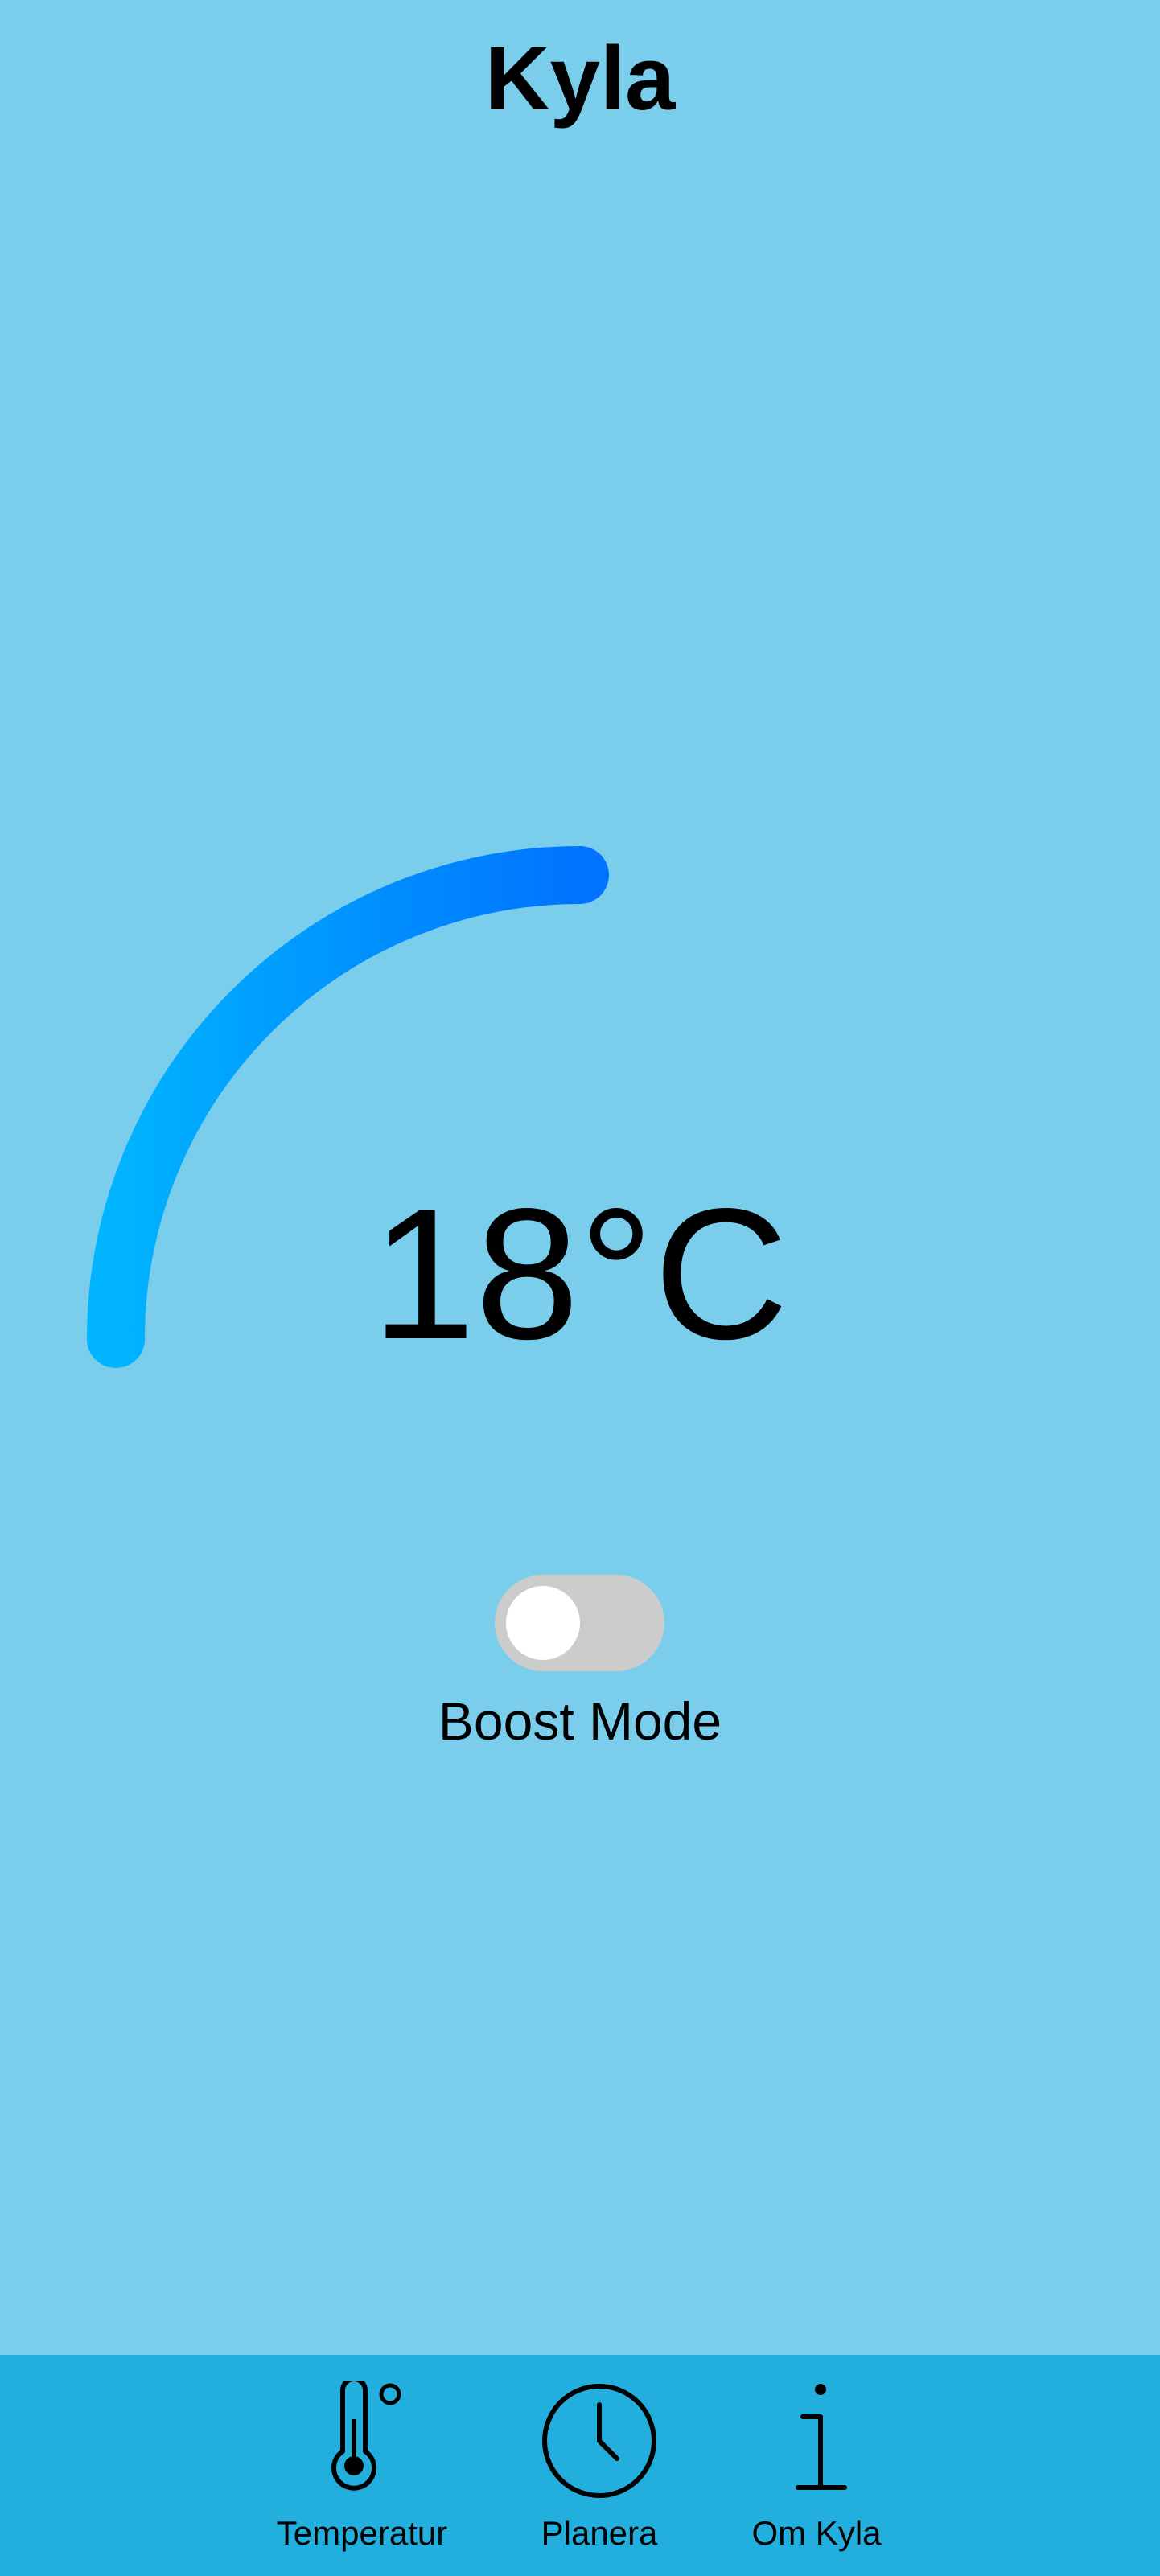  Describe the element at coordinates (816, 2533) in the screenshot. I see `nav-label-om-kyla: Om Kyla` at that location.